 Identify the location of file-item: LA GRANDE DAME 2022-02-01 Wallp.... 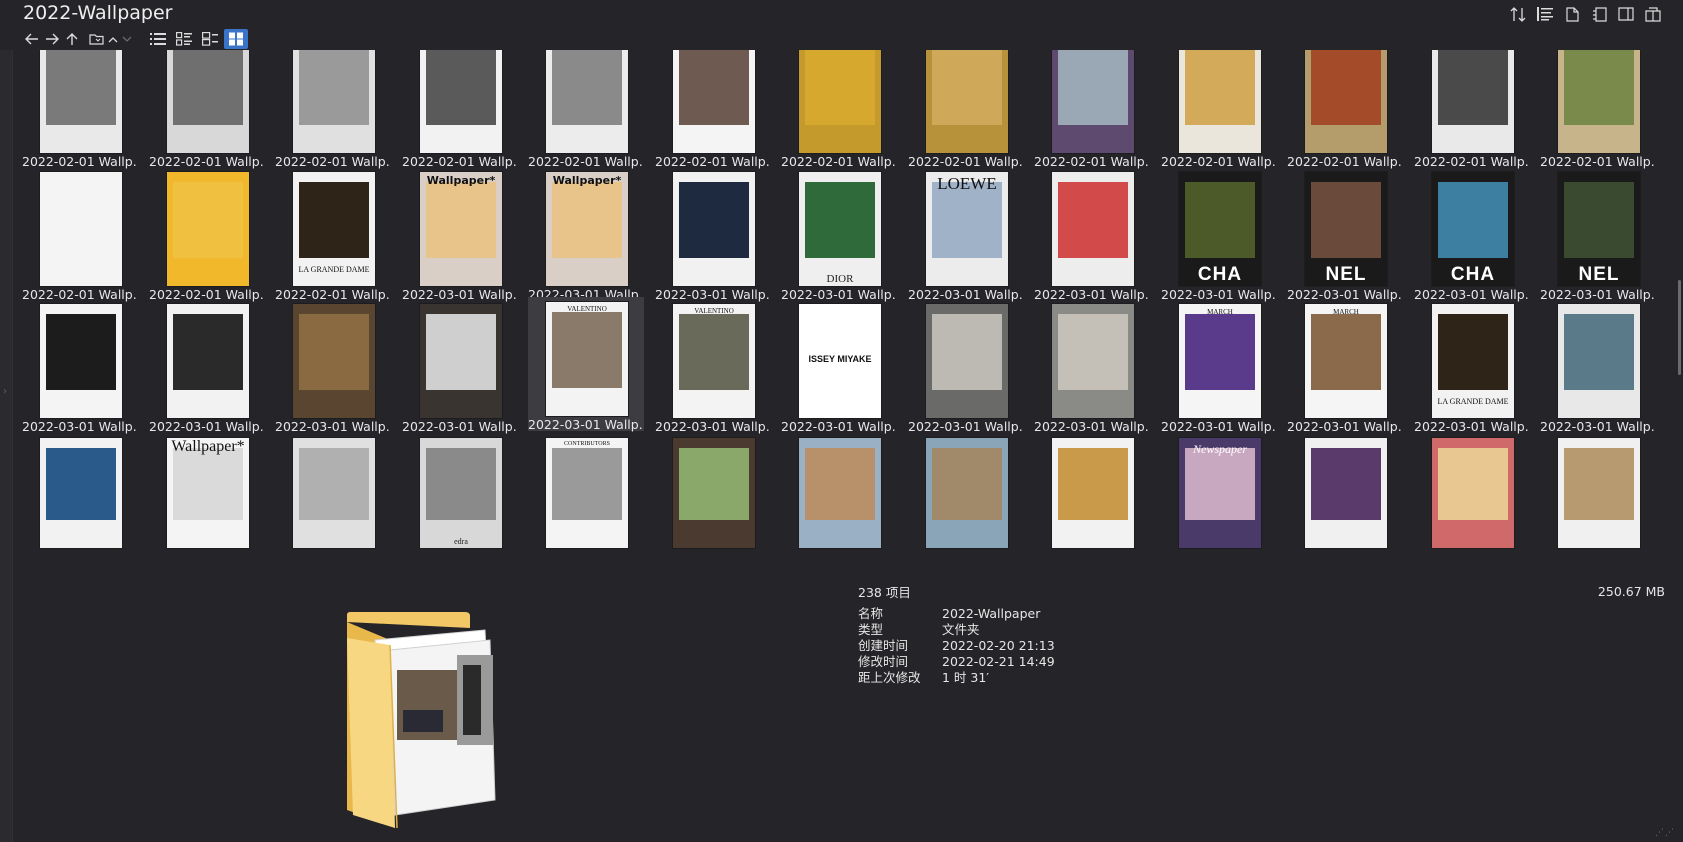
(333, 235).